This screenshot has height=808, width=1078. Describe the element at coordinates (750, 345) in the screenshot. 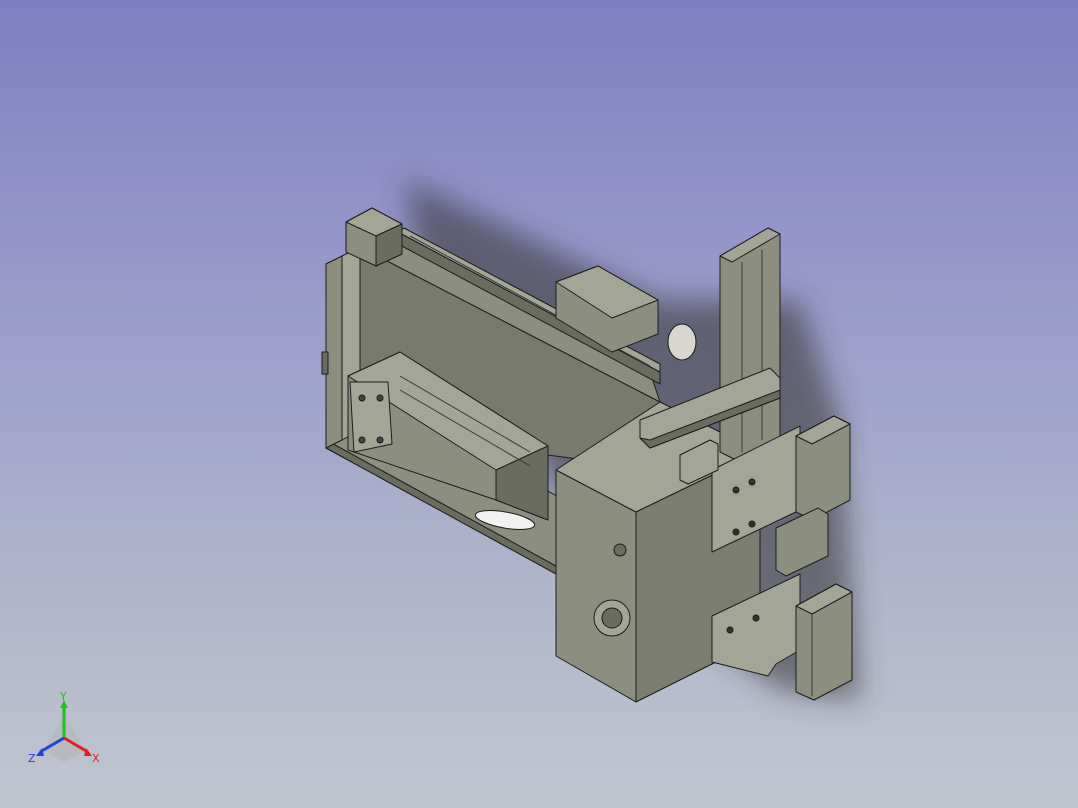

I see `vertical-rail` at that location.